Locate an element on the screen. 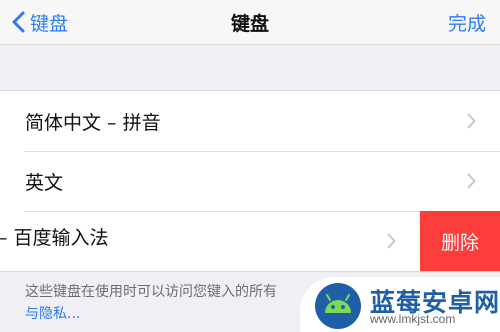  delete-button: 删除 is located at coordinates (460, 241).